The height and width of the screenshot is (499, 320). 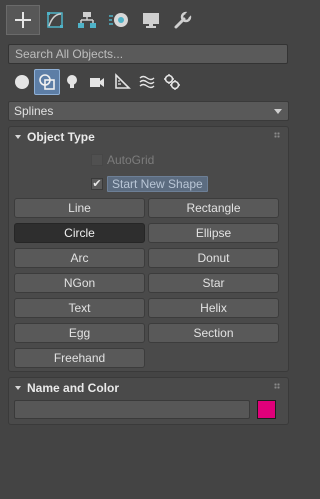 I want to click on object-type-button-circle: Circle, so click(x=79, y=233).